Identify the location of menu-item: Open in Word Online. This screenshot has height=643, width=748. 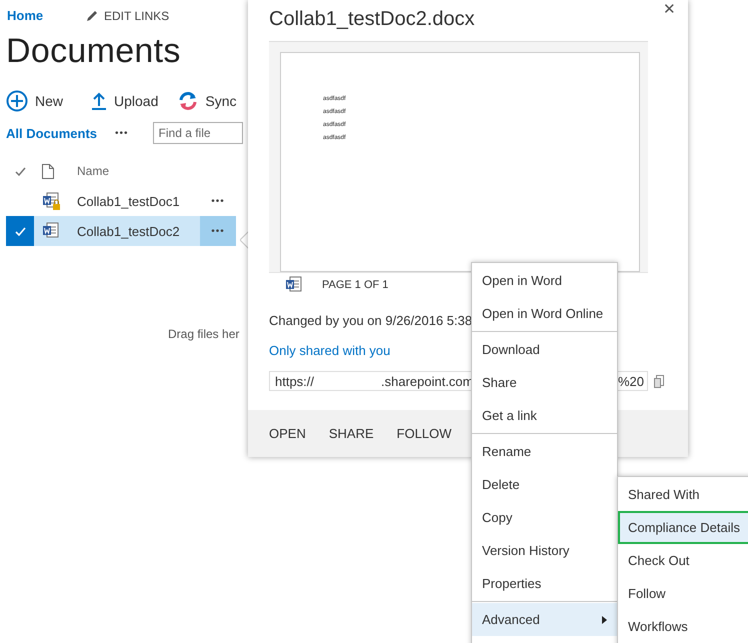
(544, 313).